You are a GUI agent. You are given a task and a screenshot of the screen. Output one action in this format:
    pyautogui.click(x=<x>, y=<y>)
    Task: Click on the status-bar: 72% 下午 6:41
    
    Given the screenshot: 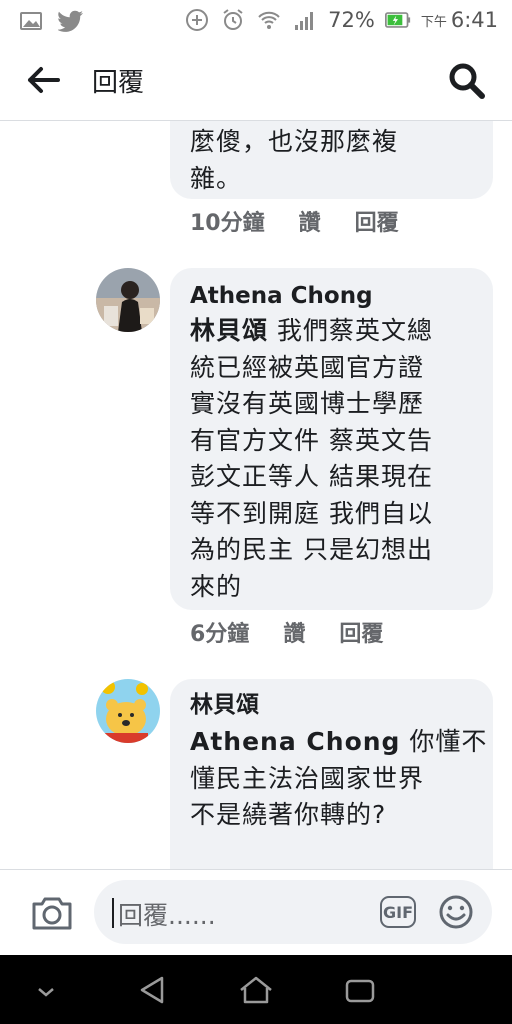 What is the action you would take?
    pyautogui.click(x=256, y=20)
    